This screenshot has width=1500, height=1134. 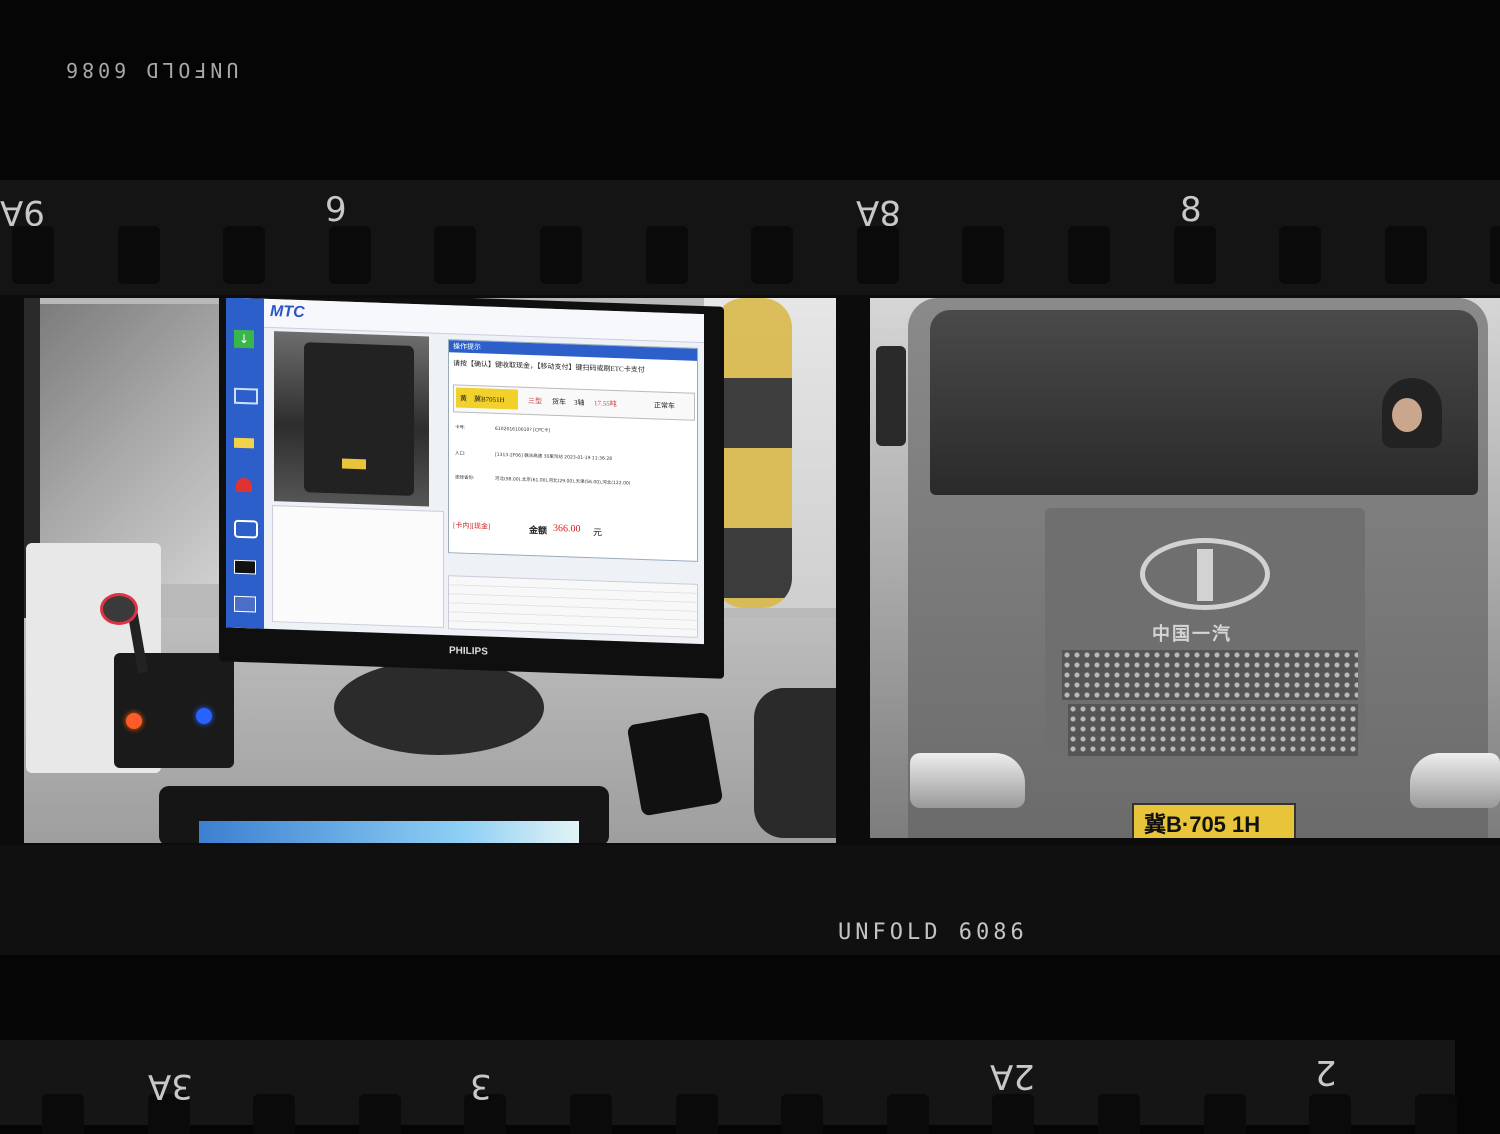 I want to click on axle-count: 3轴, so click(x=579, y=402).